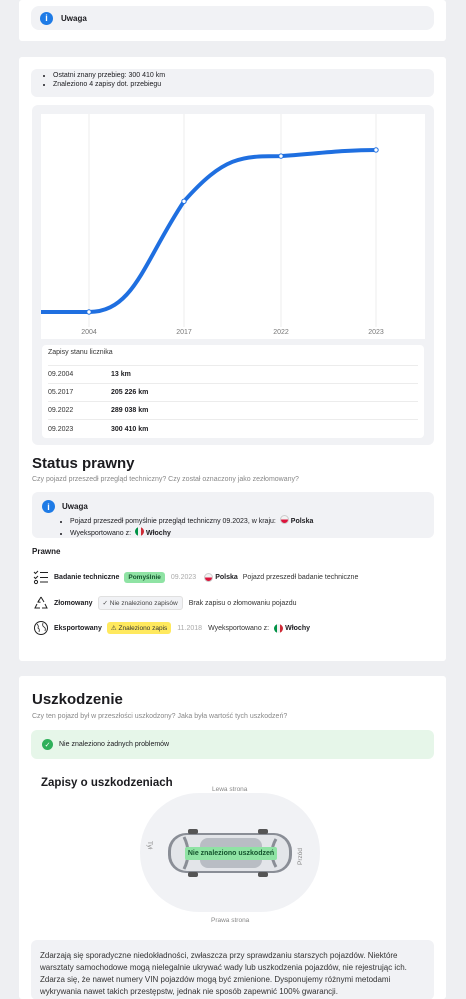  I want to click on check-circle-icon: ✓, so click(47, 744).